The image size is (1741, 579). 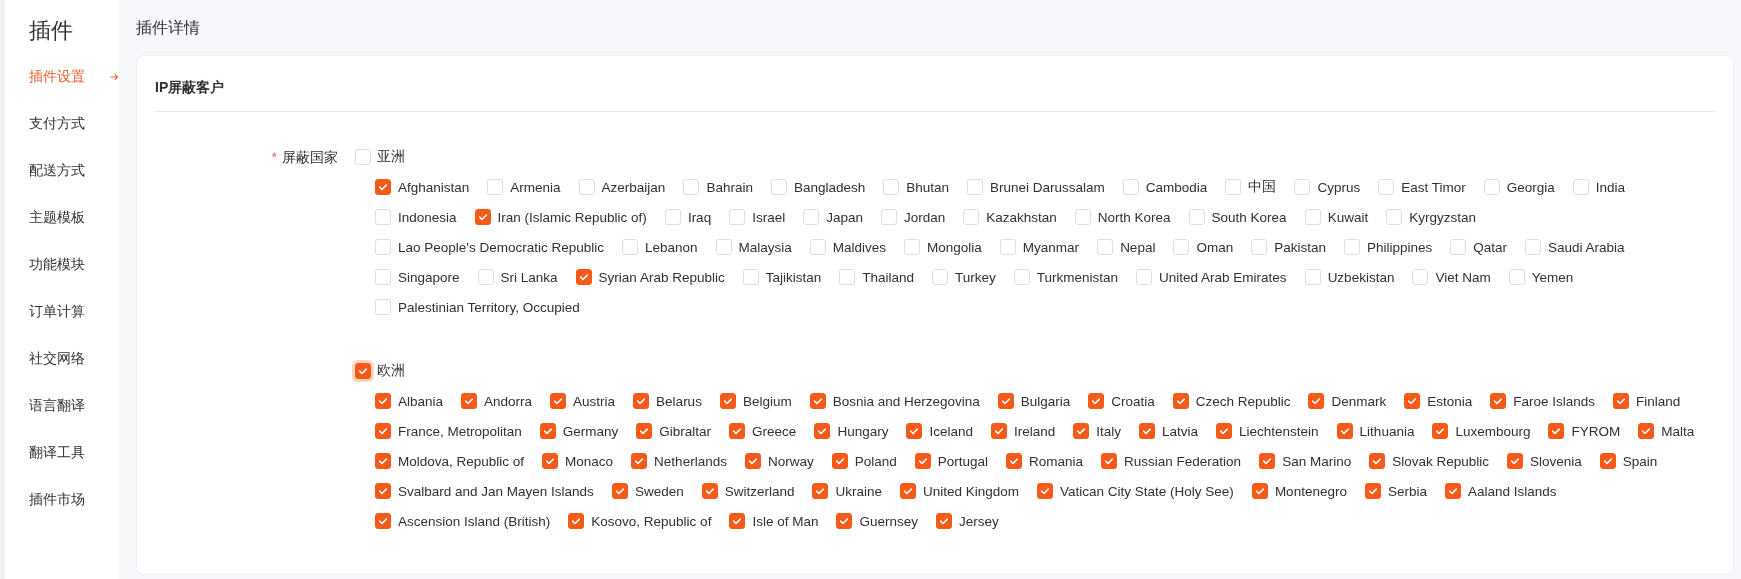 I want to click on checkbox-label: Romania, so click(x=1056, y=461).